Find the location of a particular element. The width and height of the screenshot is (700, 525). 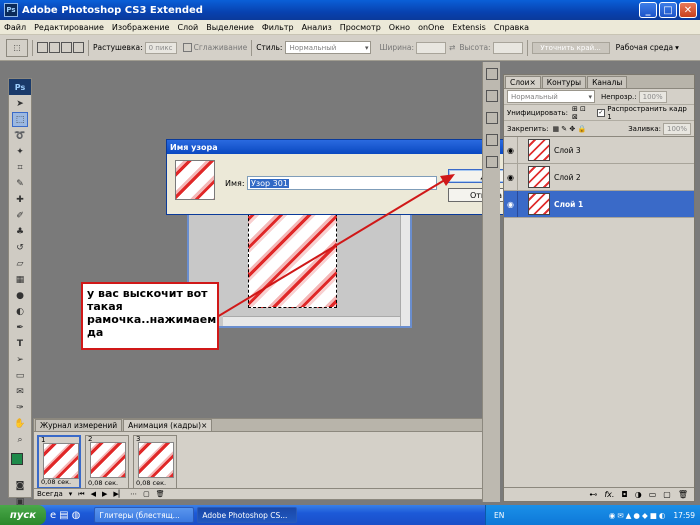

tab-paths: Контуры is located at coordinates (564, 82).